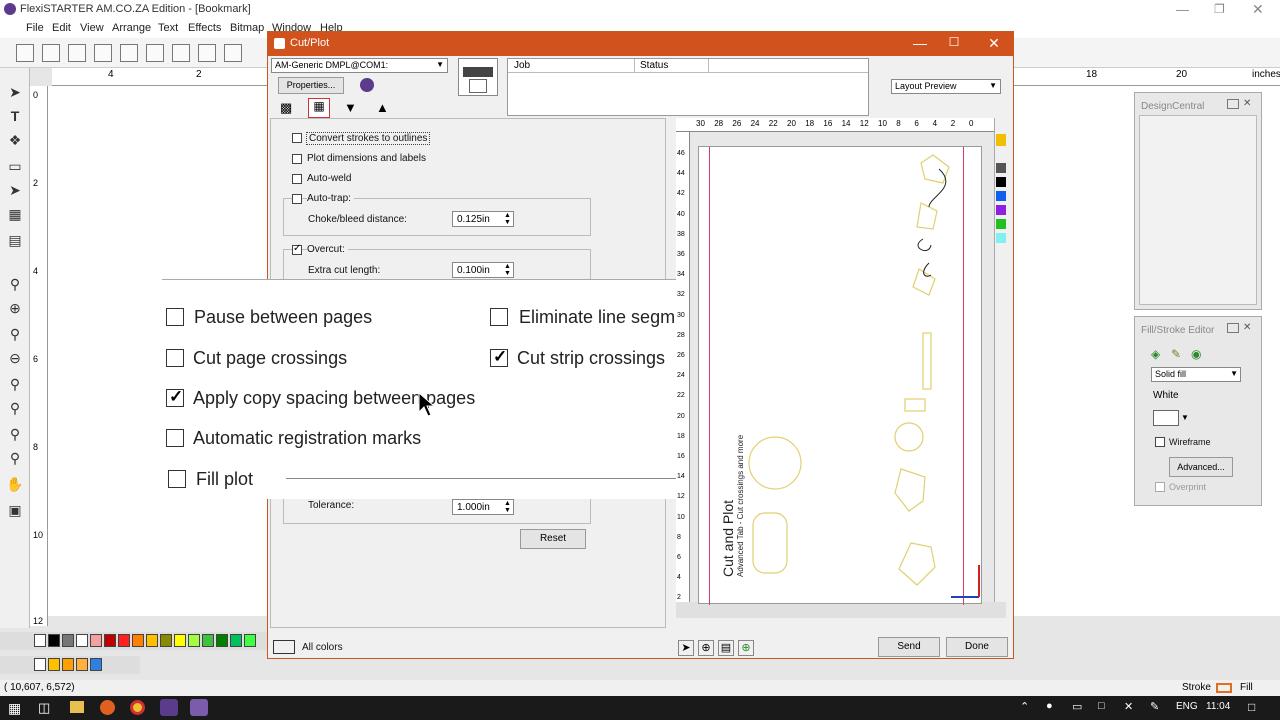 This screenshot has height=720, width=1280. I want to click on preview-select-tool-icon: ➤, so click(686, 648).